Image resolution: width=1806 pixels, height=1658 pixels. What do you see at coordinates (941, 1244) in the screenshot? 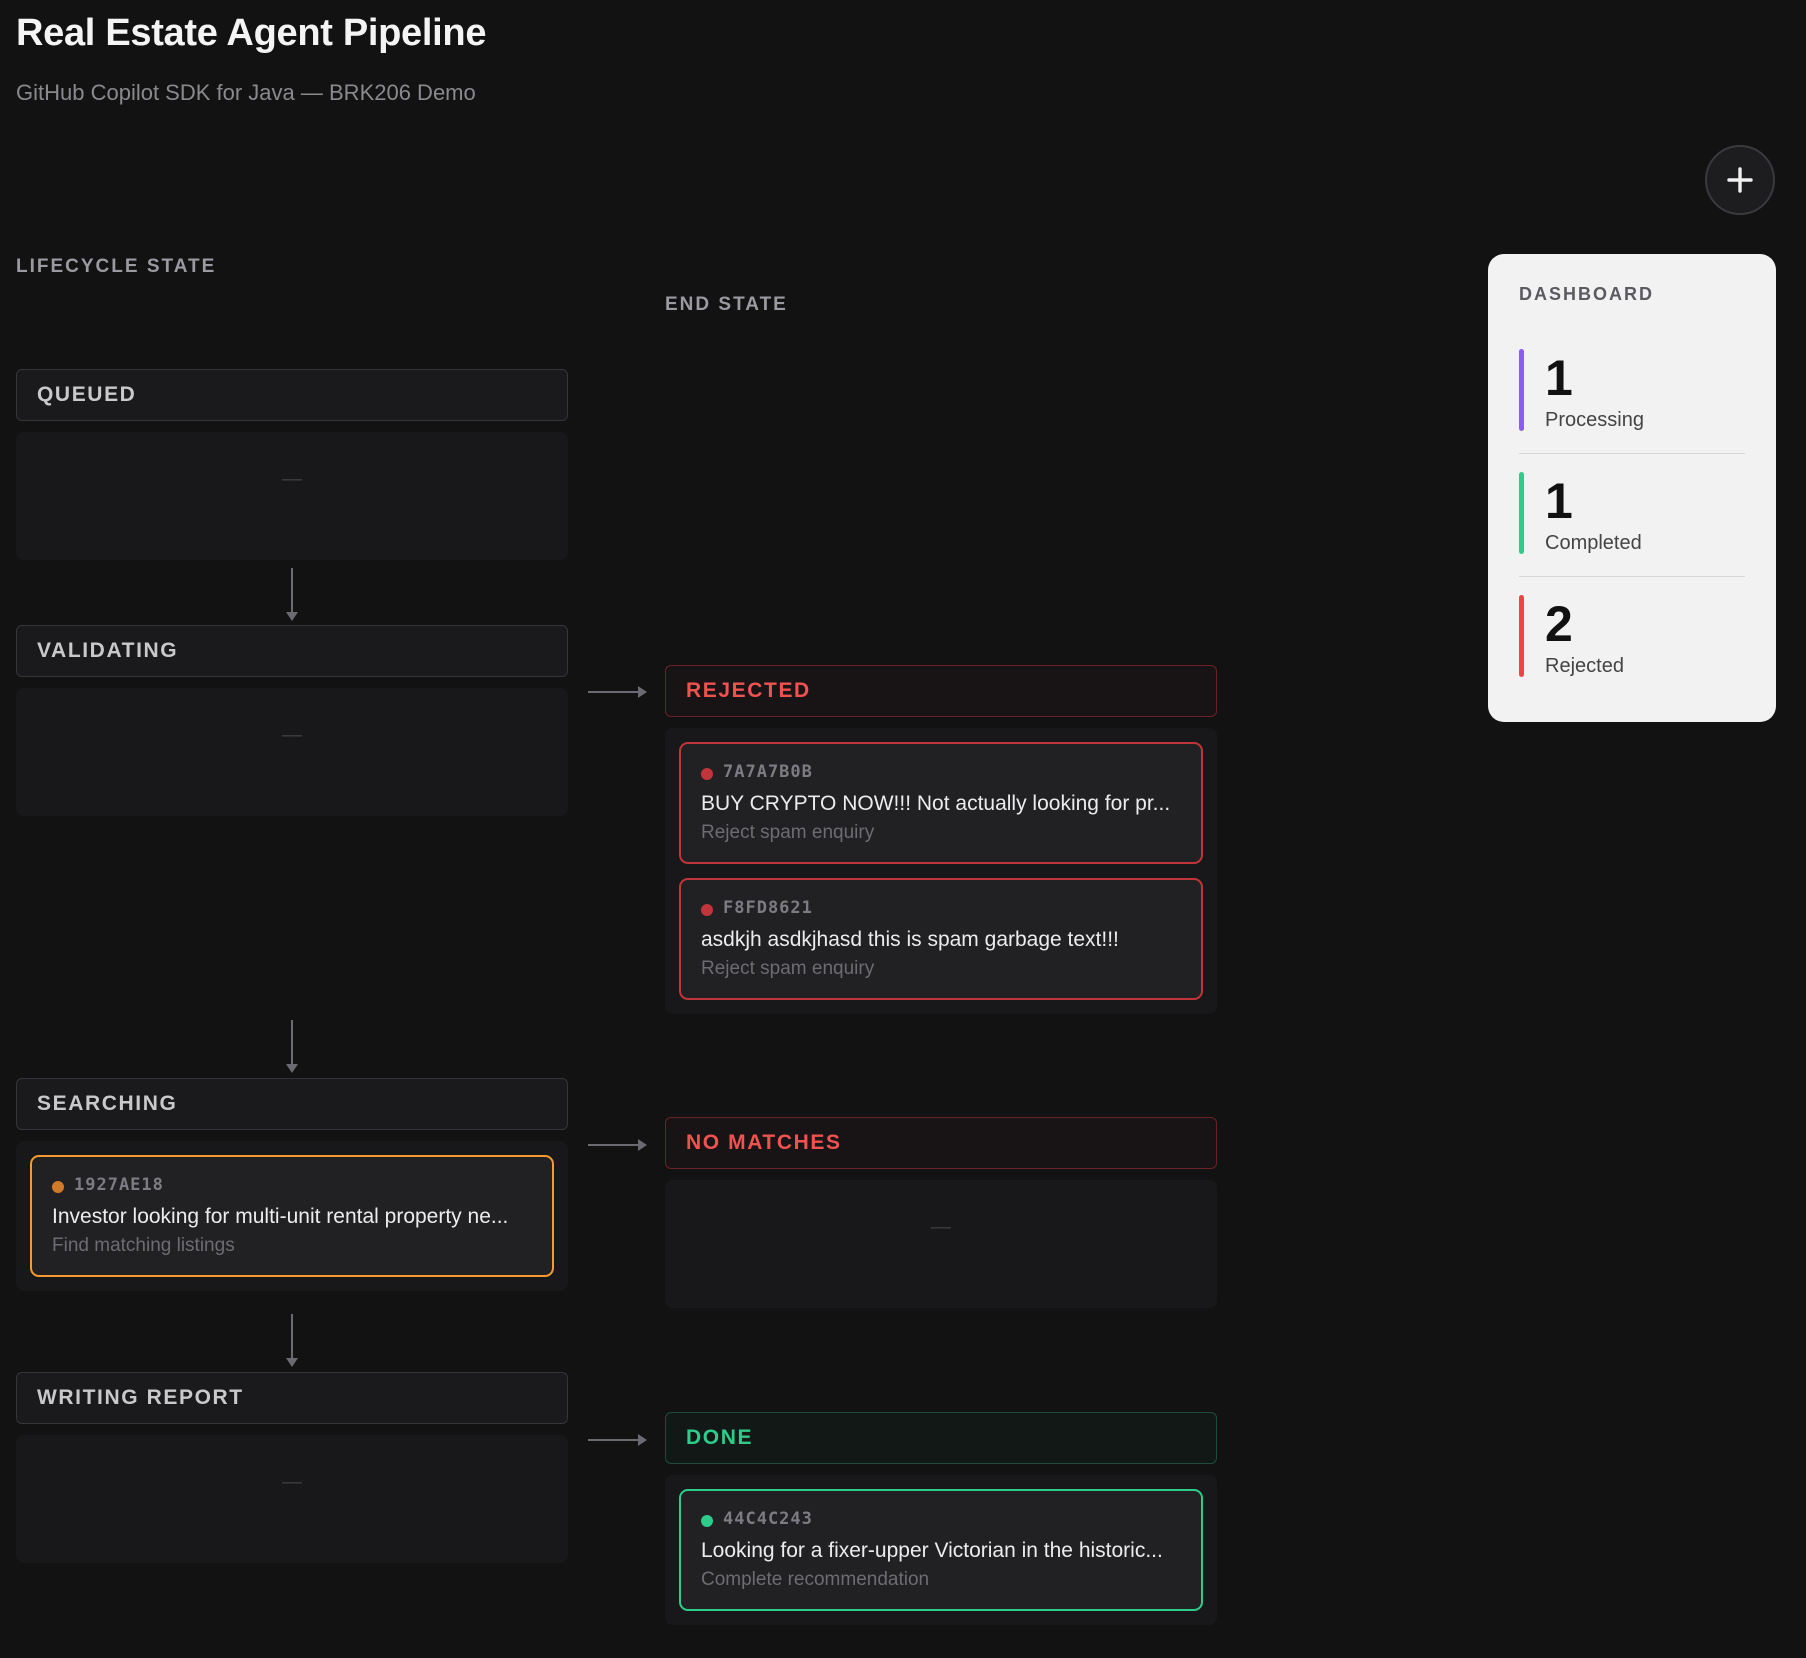
I see `end-body-no-matches: —` at bounding box center [941, 1244].